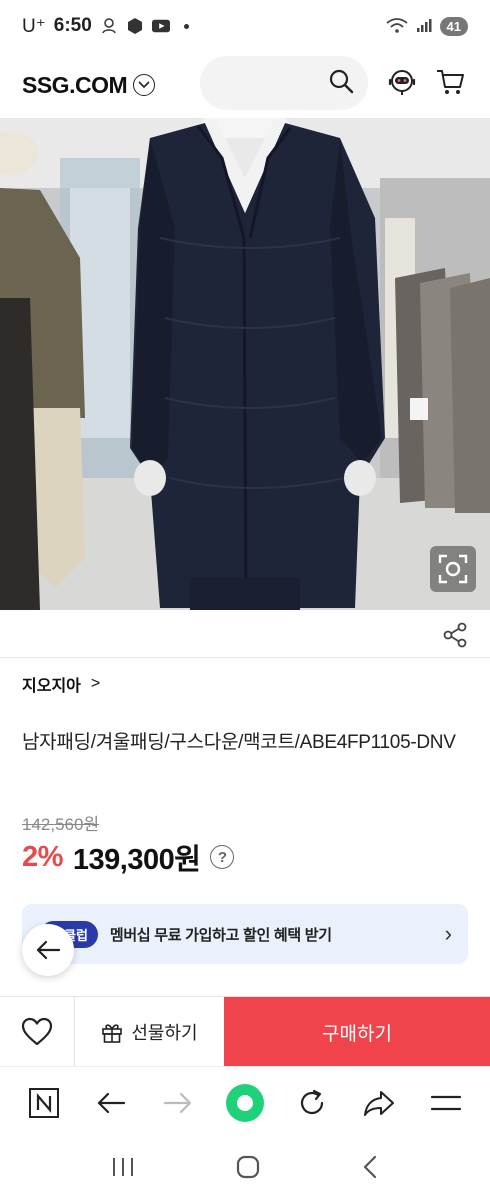 This screenshot has width=490, height=1200. I want to click on original-price: 142,560원, so click(61, 824).